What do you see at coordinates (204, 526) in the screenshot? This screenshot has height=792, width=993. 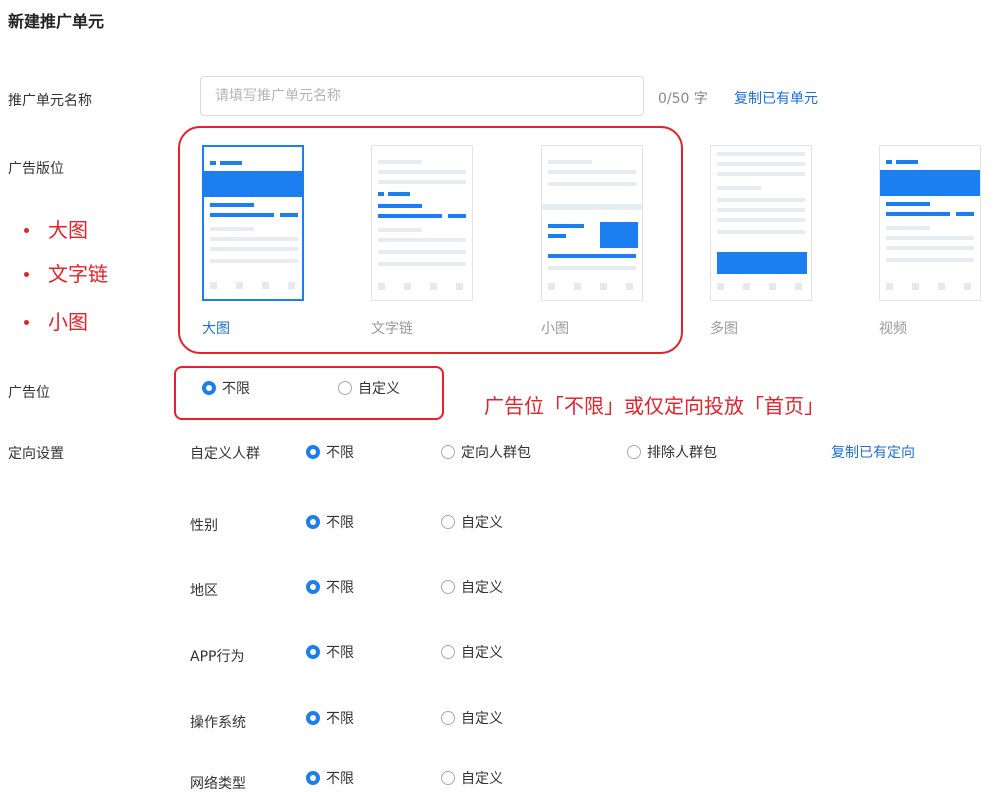 I see `gender-label: 性别` at bounding box center [204, 526].